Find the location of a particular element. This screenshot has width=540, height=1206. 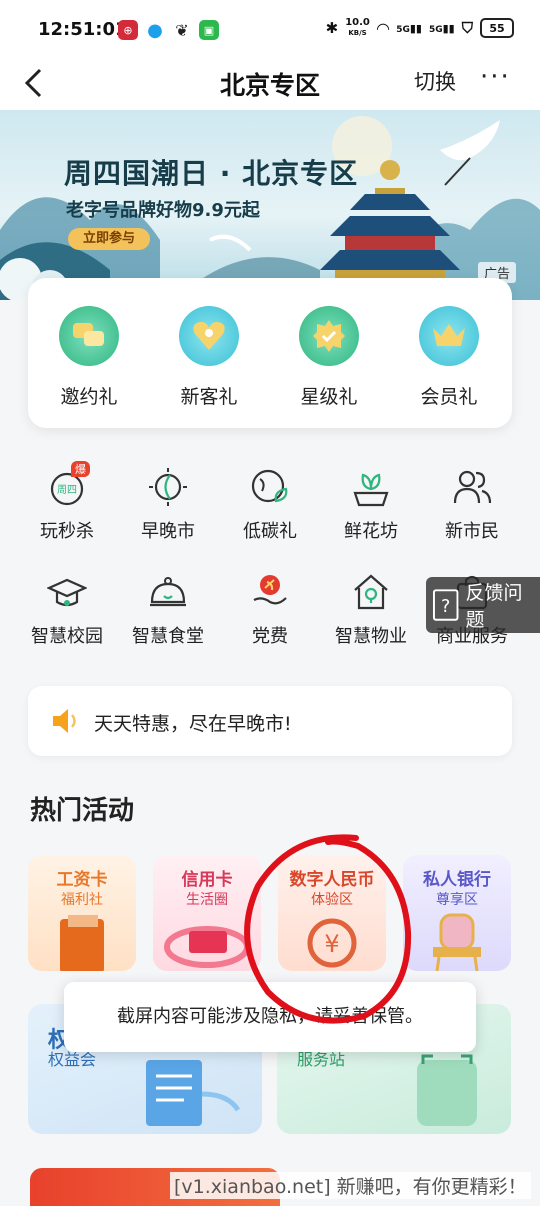

question-doc-icon: ? is located at coordinates (445, 605).